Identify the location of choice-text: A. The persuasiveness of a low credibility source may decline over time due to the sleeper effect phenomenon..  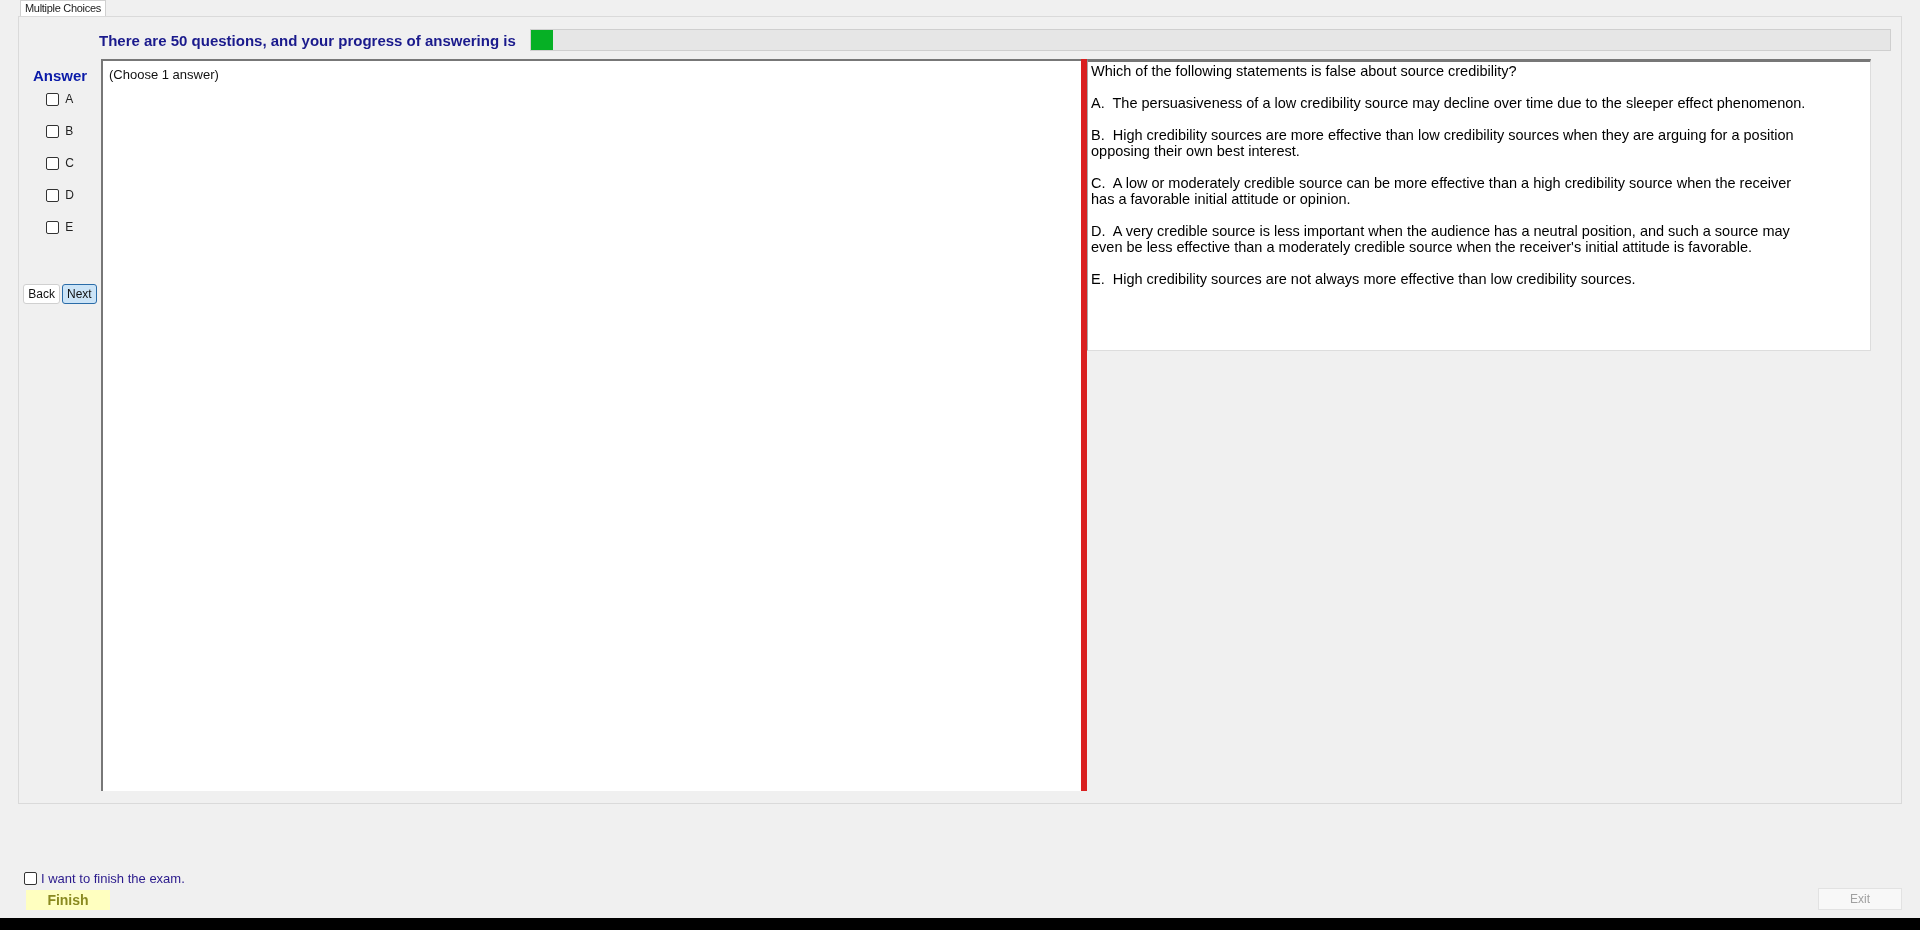
(1449, 103).